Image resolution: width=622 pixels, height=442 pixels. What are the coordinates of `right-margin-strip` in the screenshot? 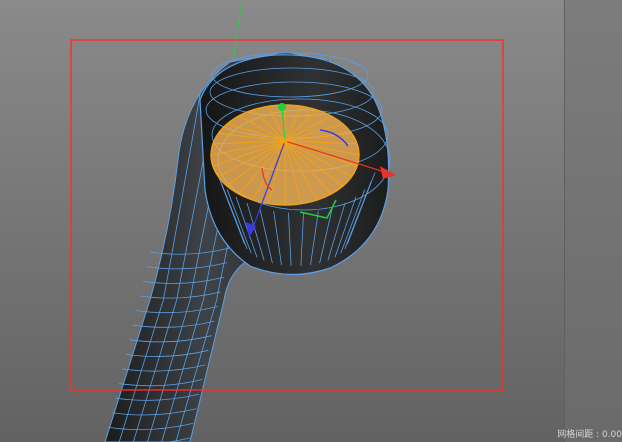 It's located at (593, 221).